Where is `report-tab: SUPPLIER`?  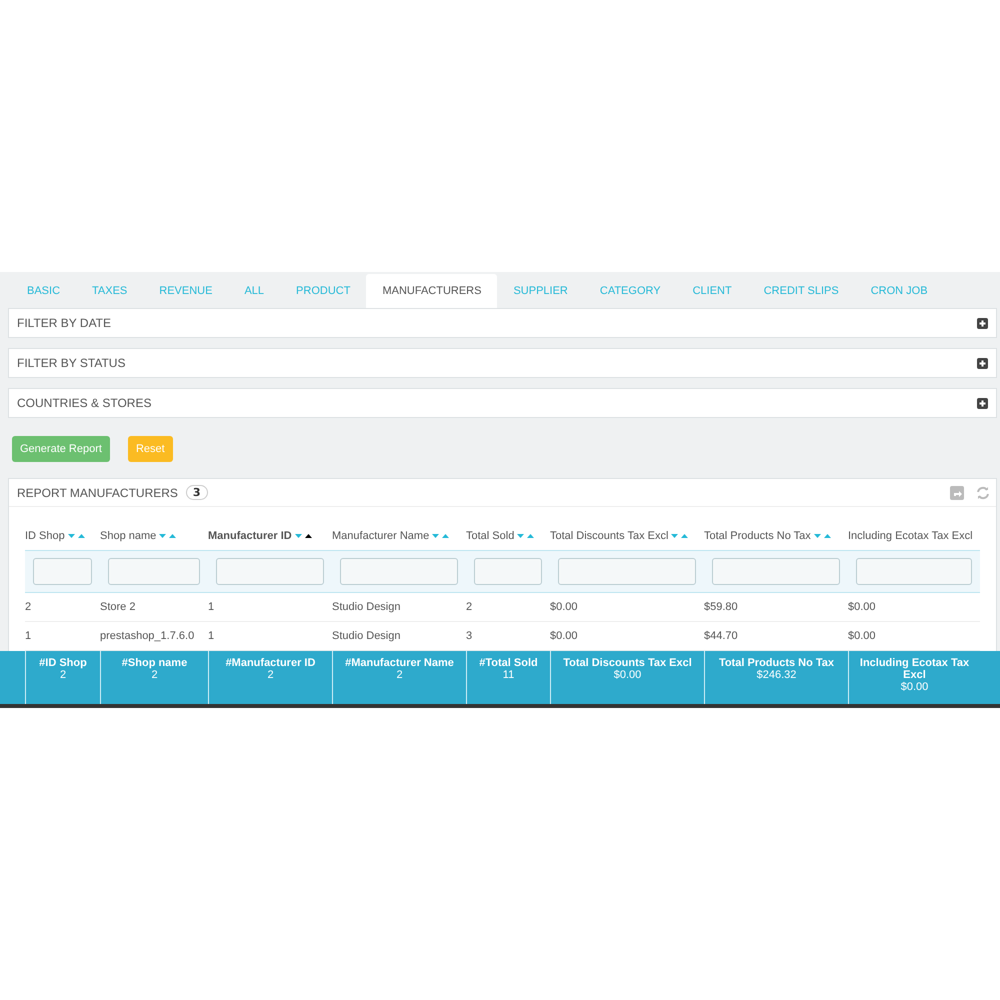 report-tab: SUPPLIER is located at coordinates (540, 291).